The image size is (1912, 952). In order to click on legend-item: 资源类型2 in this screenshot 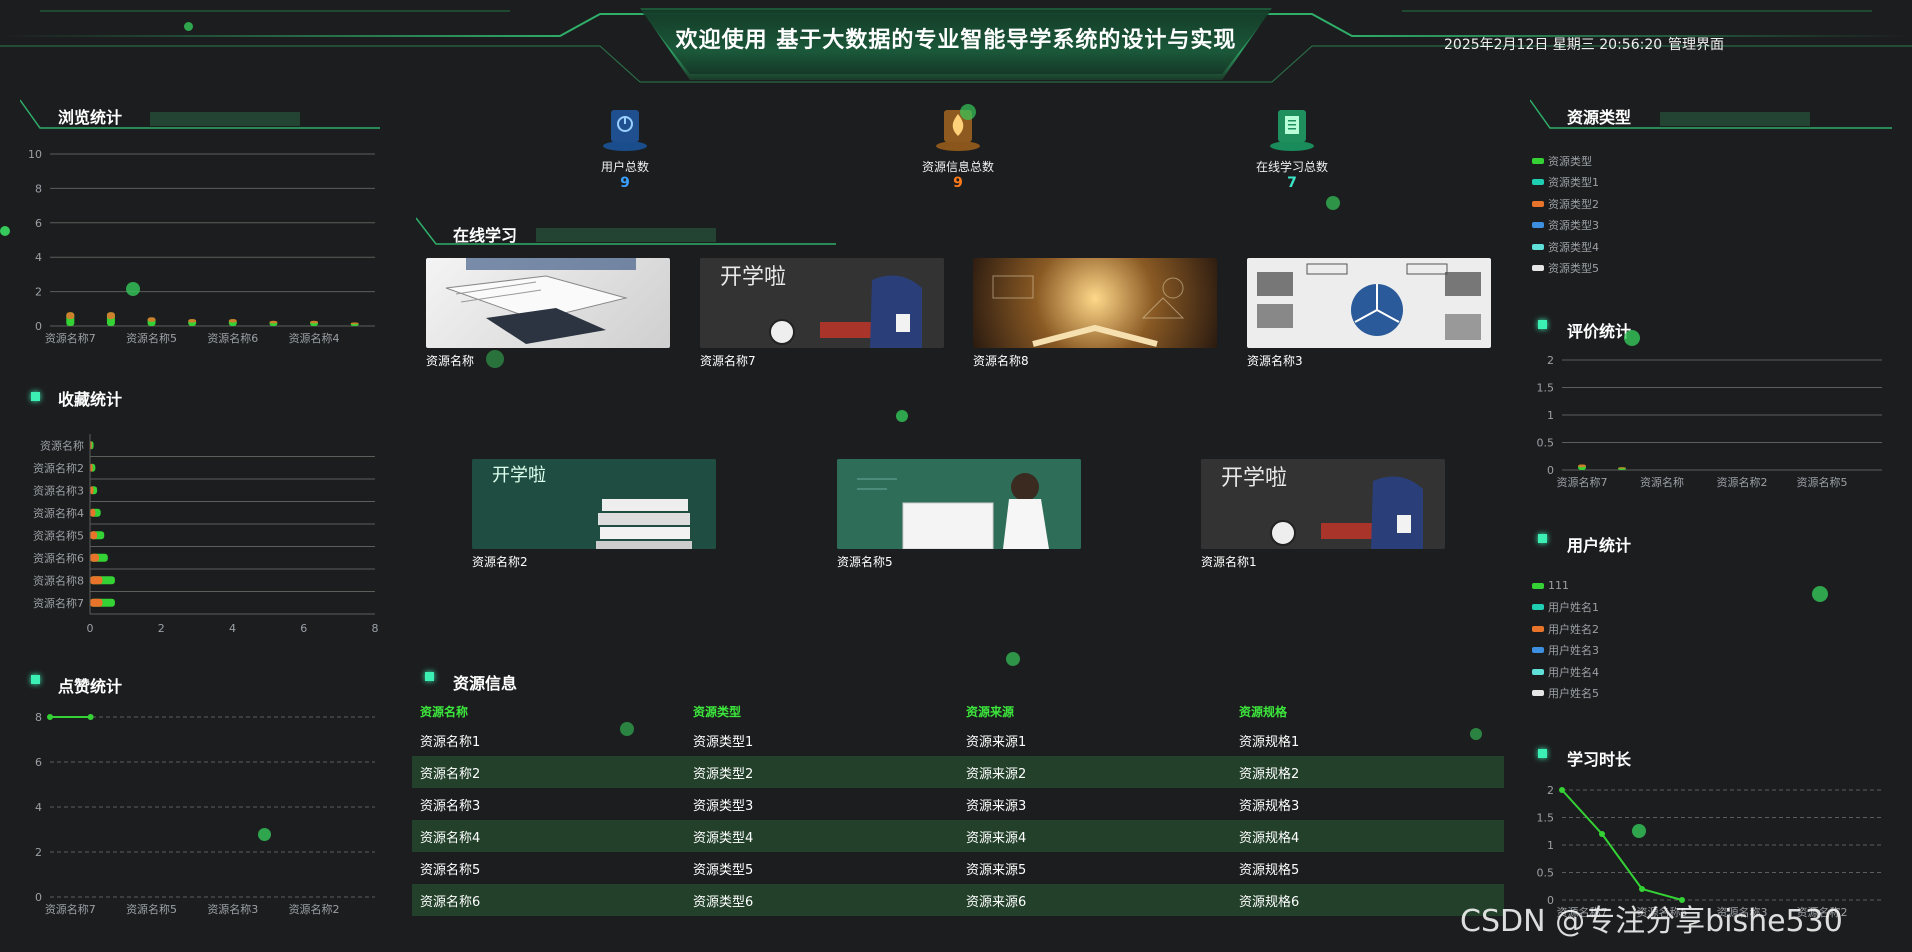, I will do `click(1565, 204)`.